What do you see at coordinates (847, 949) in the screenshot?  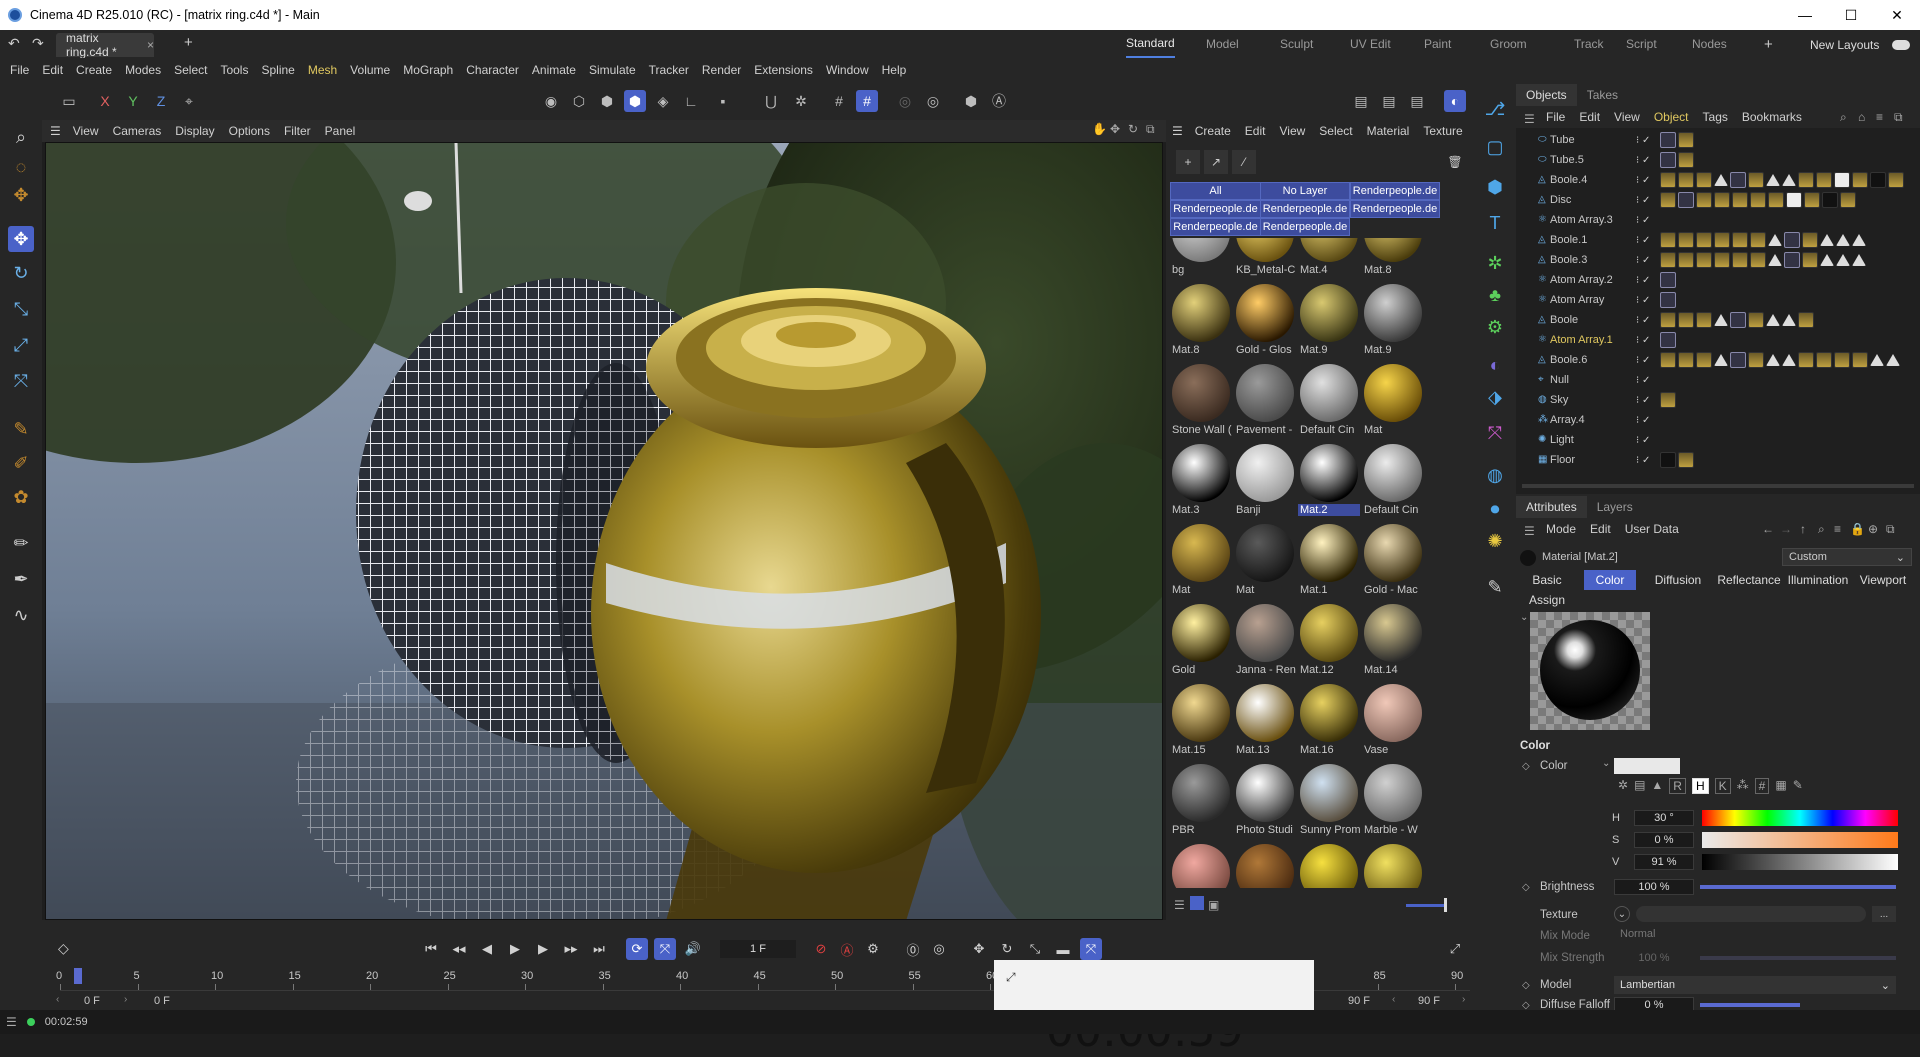 I see `autokey-icon: Ⓐ` at bounding box center [847, 949].